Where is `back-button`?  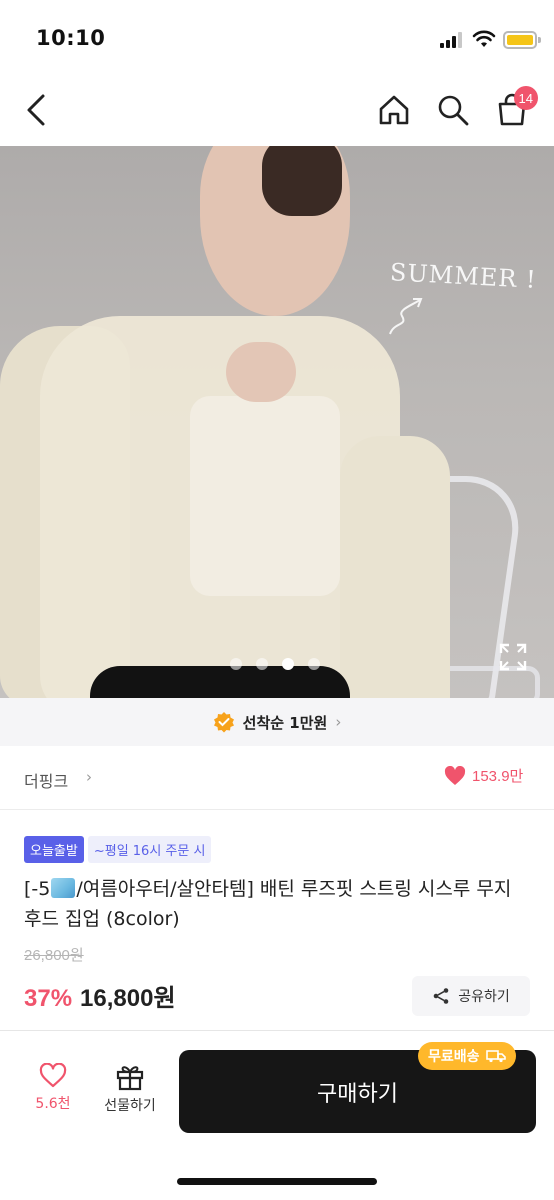 back-button is located at coordinates (36, 110).